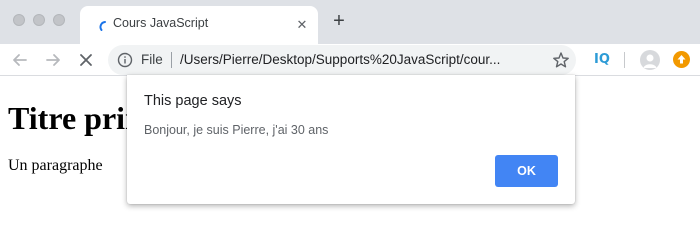  I want to click on stop-loading-icon, so click(86, 60).